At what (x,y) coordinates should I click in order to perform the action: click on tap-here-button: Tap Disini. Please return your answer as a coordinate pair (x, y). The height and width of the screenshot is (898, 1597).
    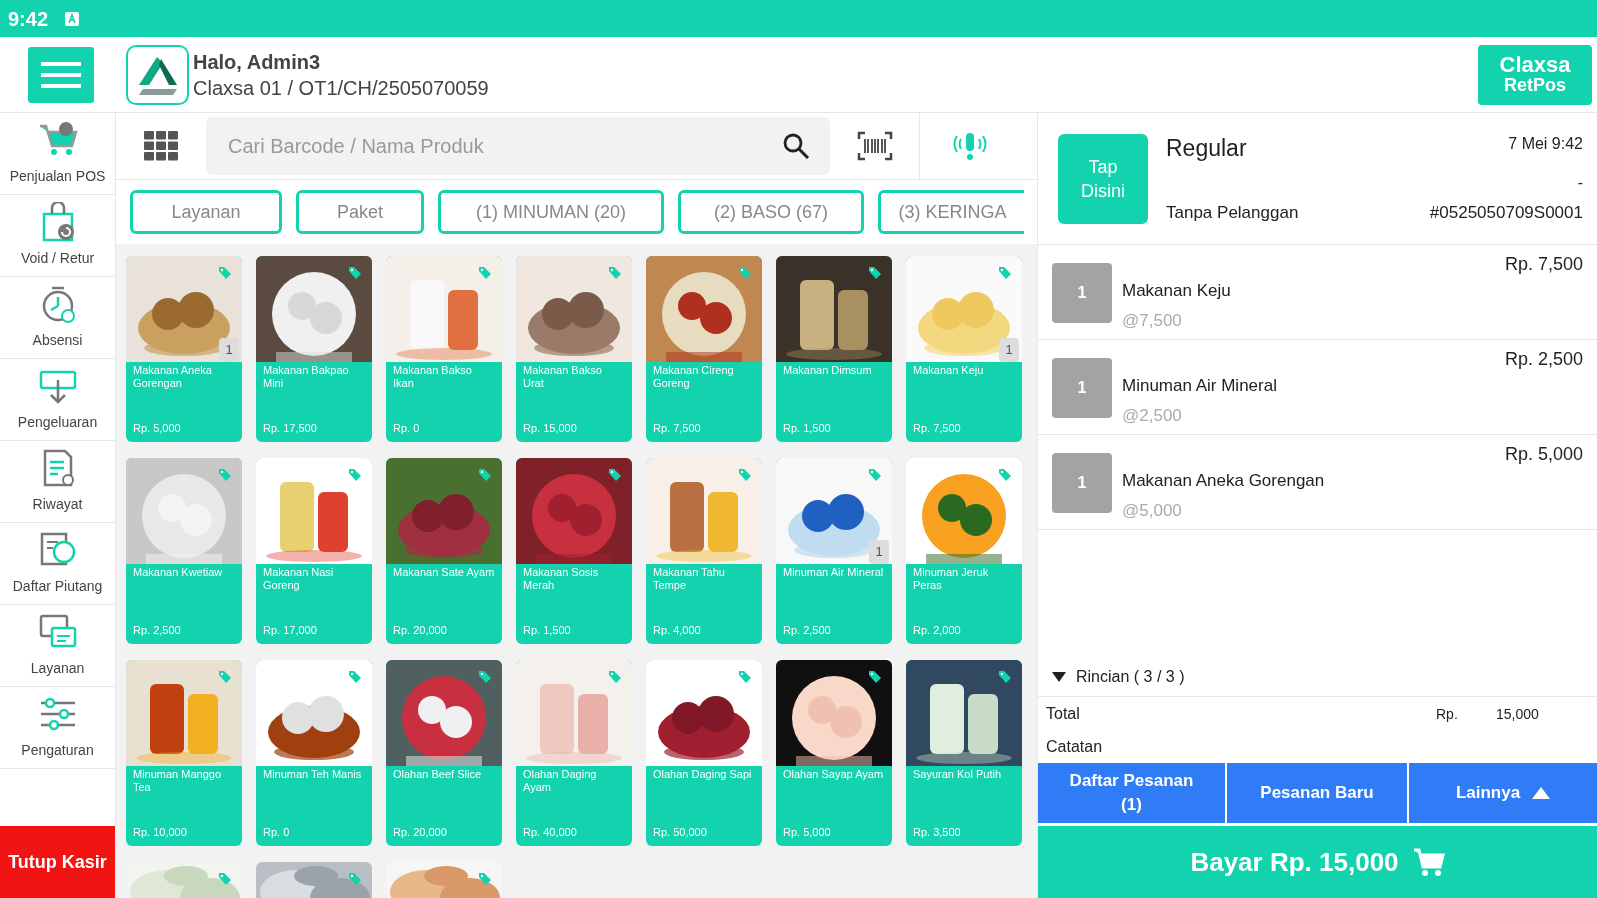
    Looking at the image, I should click on (1103, 178).